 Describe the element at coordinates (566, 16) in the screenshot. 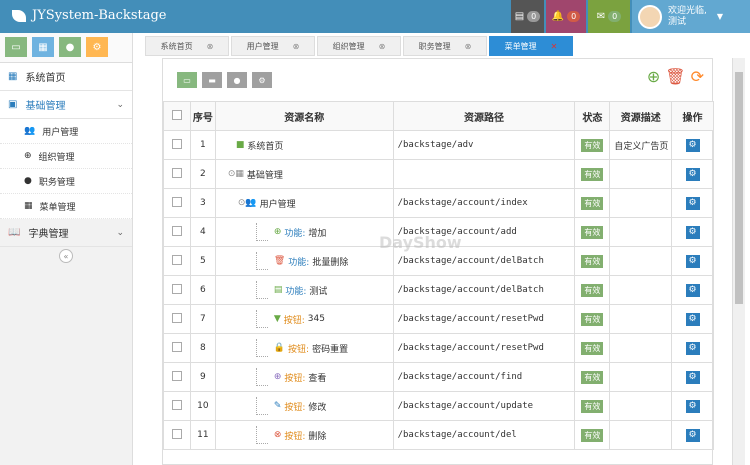

I see `notifications-button: 🔔 0` at that location.